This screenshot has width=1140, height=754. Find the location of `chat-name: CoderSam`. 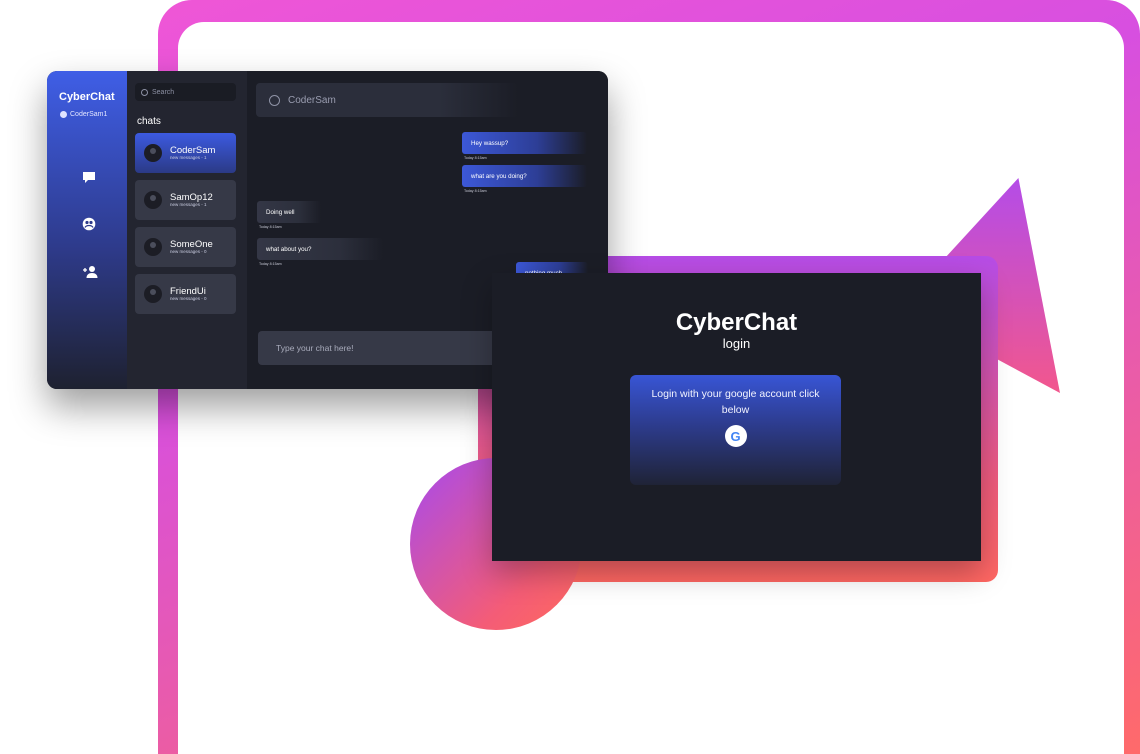

chat-name: CoderSam is located at coordinates (193, 150).